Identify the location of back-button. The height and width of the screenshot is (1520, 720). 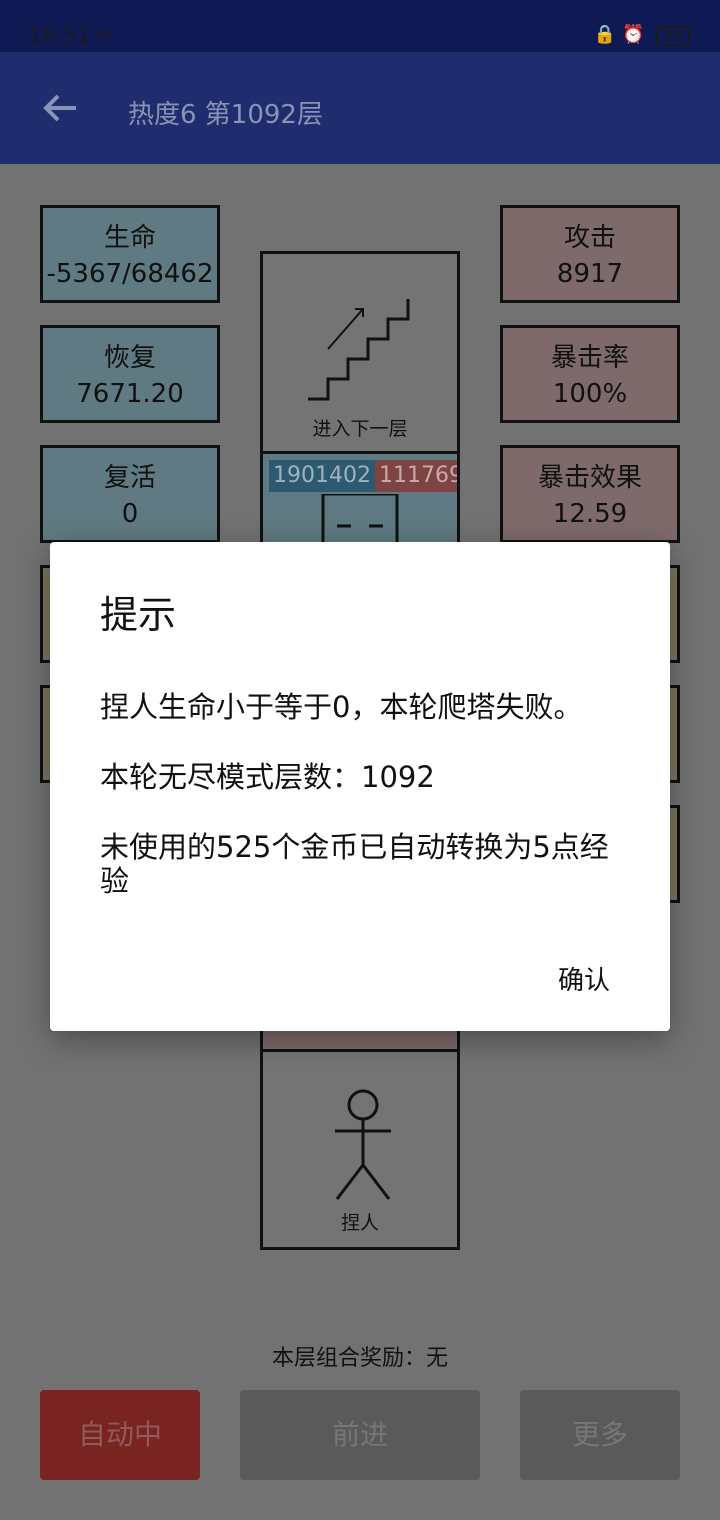
(60, 108).